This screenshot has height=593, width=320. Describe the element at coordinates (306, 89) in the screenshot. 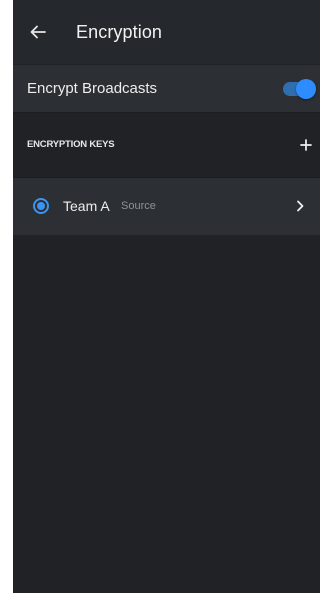

I see `toggle-thumb` at that location.